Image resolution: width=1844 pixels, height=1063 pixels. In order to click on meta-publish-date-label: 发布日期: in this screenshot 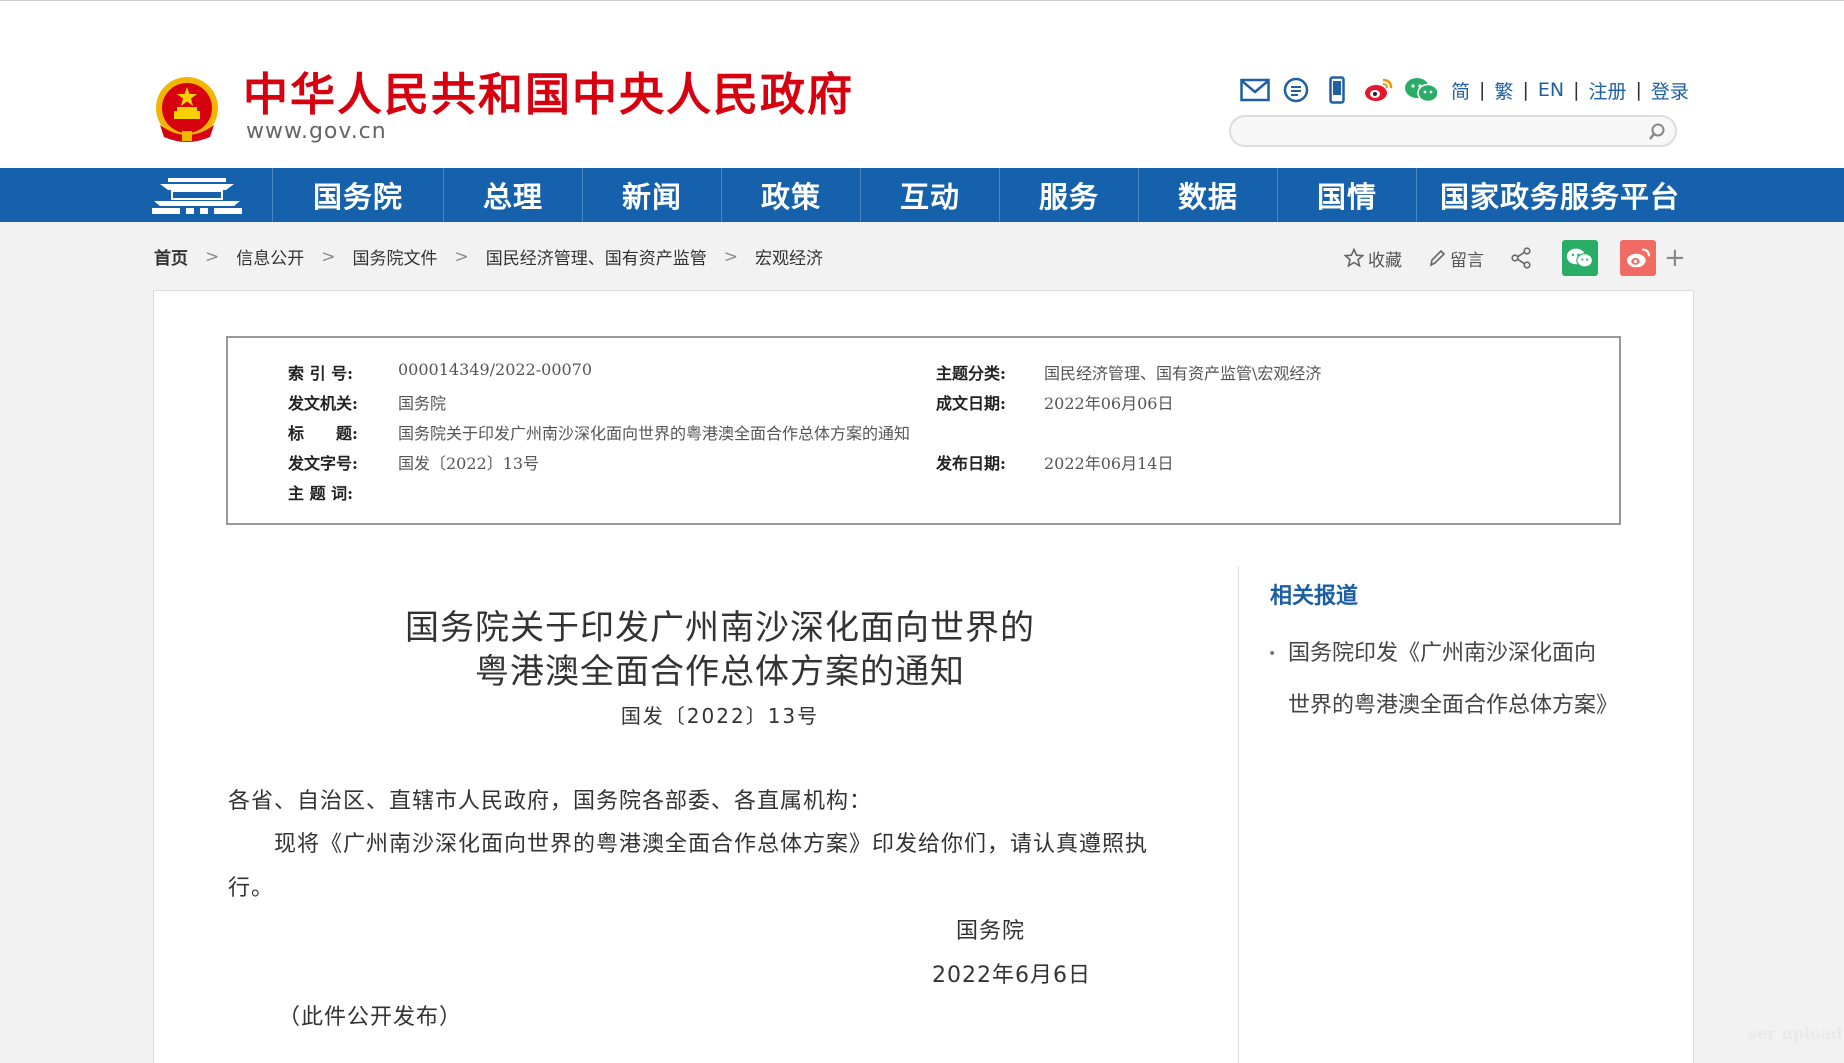, I will do `click(971, 463)`.